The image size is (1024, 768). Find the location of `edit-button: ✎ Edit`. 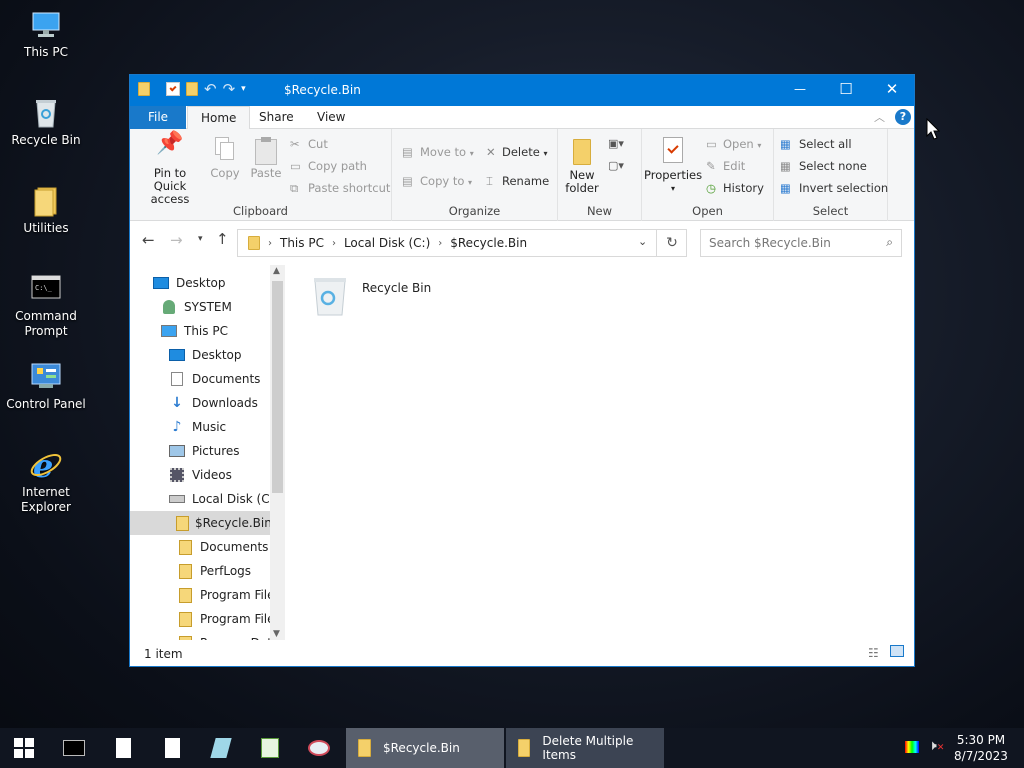

edit-button: ✎ Edit is located at coordinates (725, 166).